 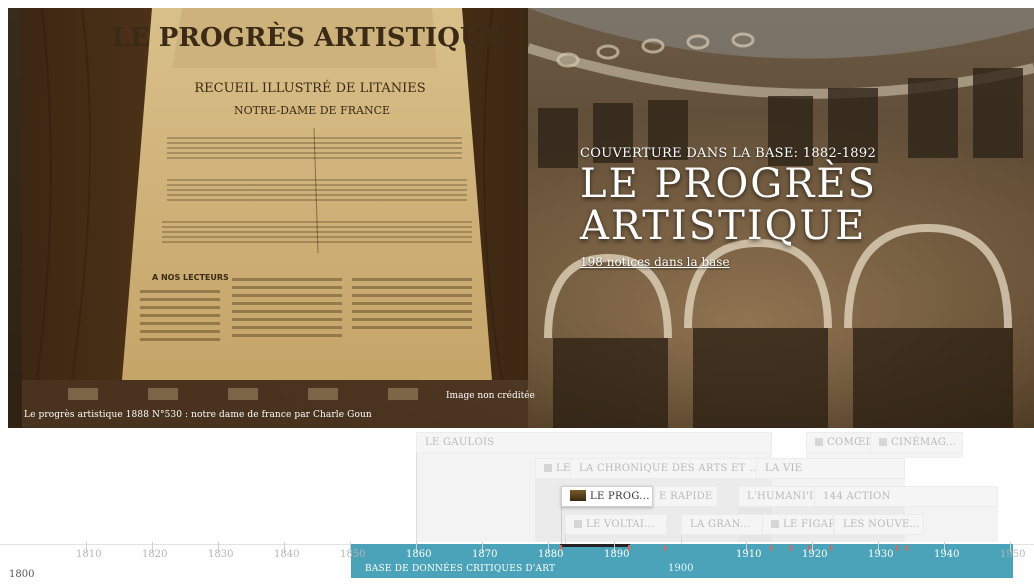 I want to click on timeline-event-comoedia: COMŒDI, so click(x=842, y=442).